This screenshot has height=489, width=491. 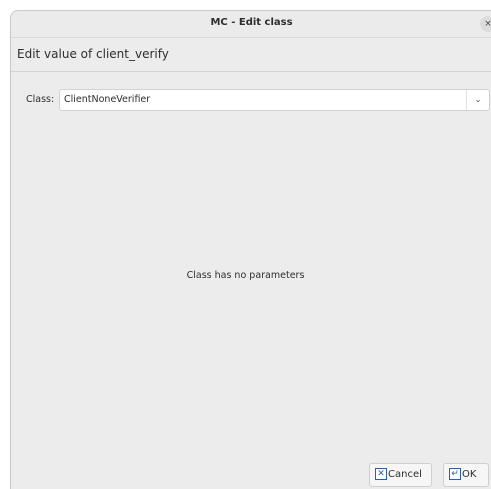 I want to click on dialog-header: Edit value of client_verify, so click(x=251, y=55).